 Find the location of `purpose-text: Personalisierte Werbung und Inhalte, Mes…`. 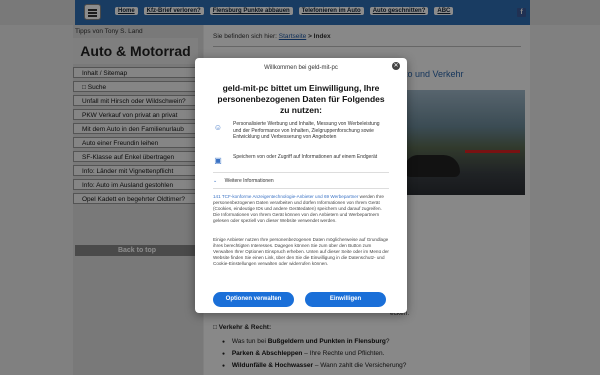

purpose-text: Personalisierte Werbung und Inhalte, Mes… is located at coordinates (306, 130).